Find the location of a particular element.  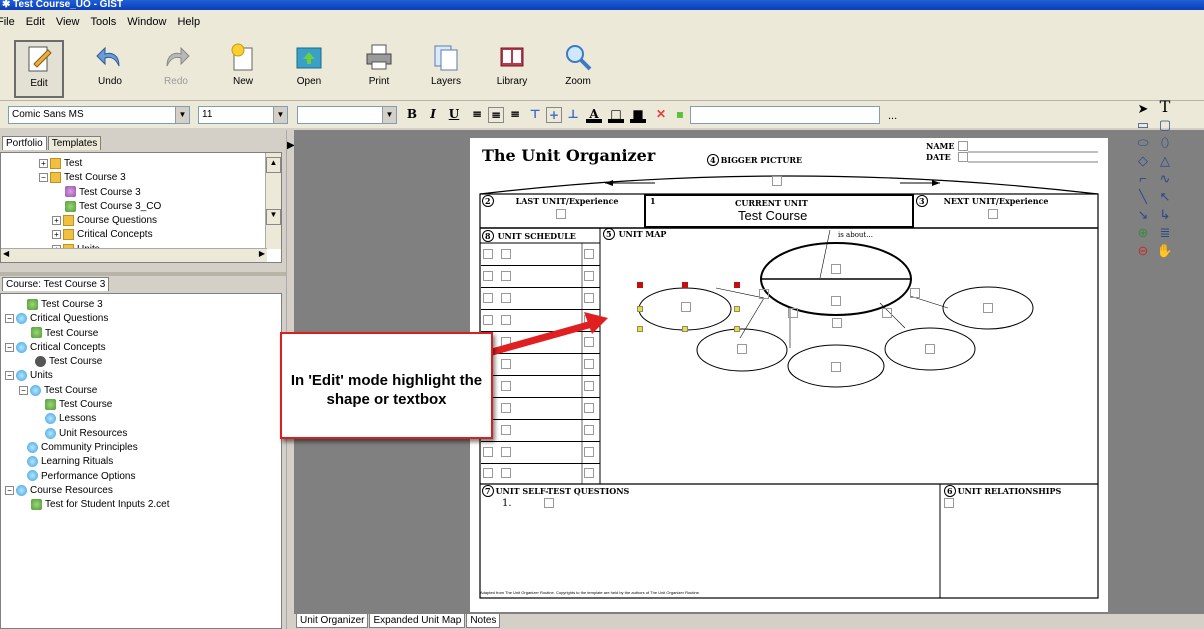

tree-node: Unit Resources is located at coordinates (148, 434).